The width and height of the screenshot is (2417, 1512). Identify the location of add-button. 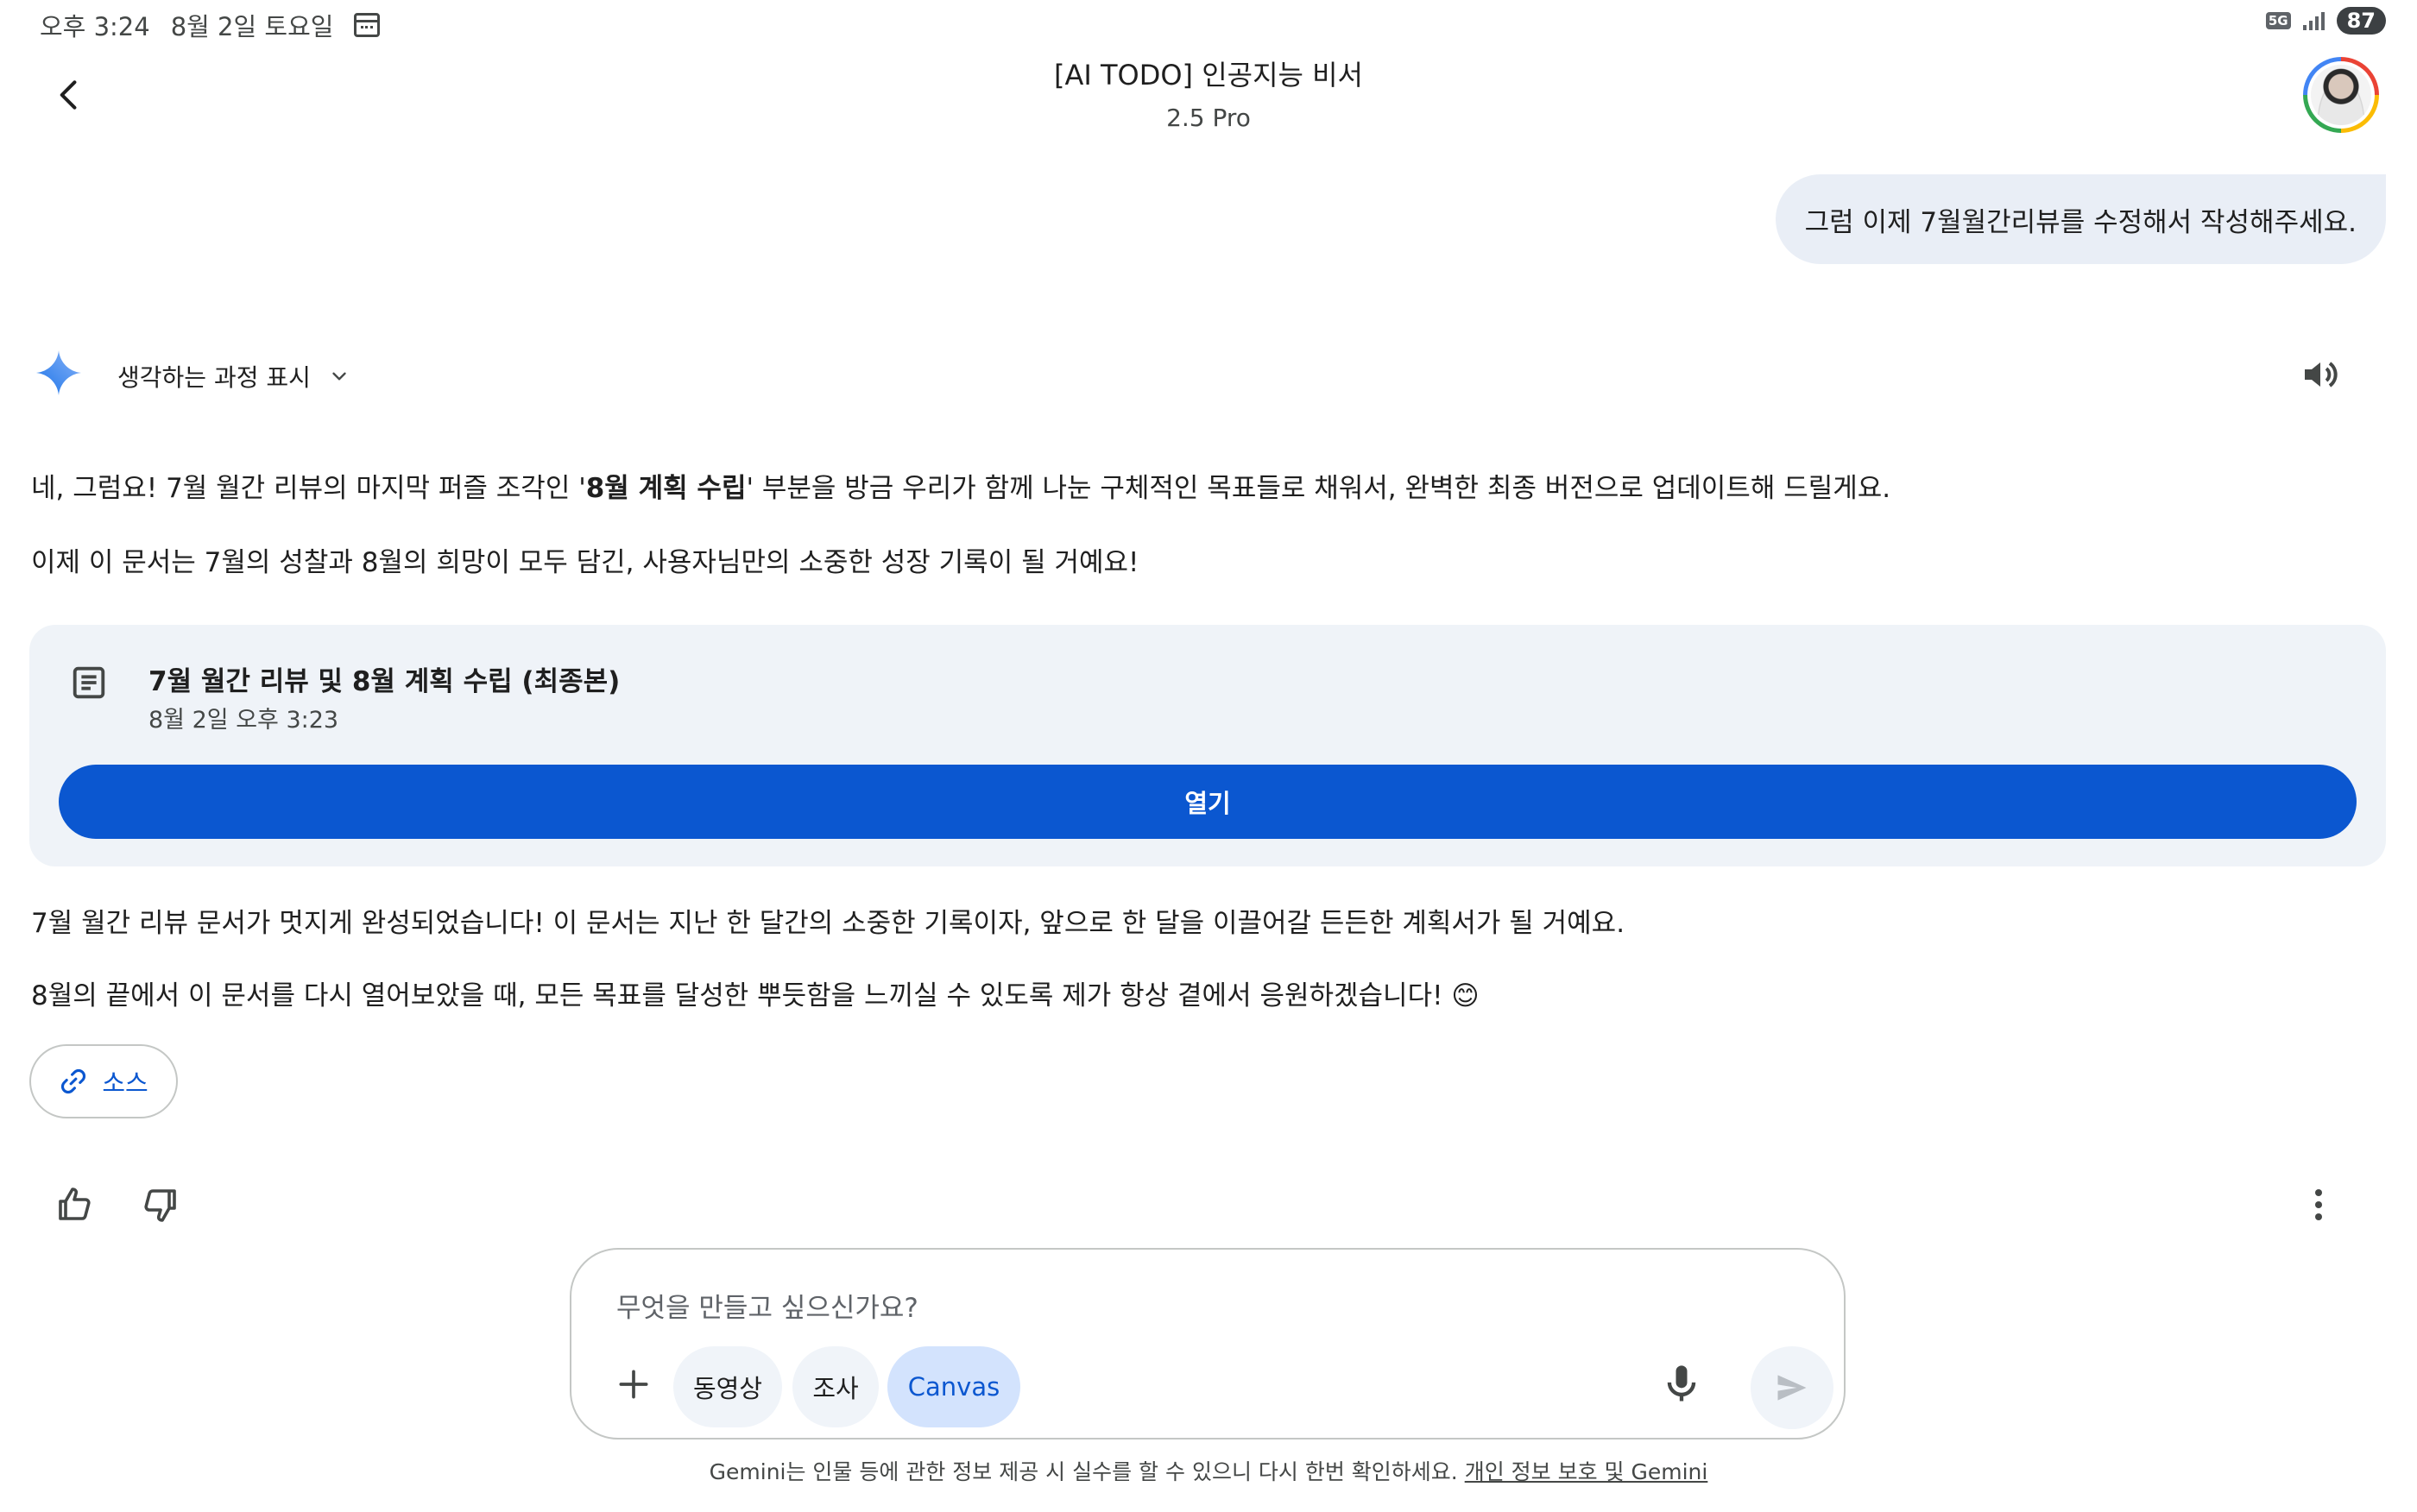
(633, 1384).